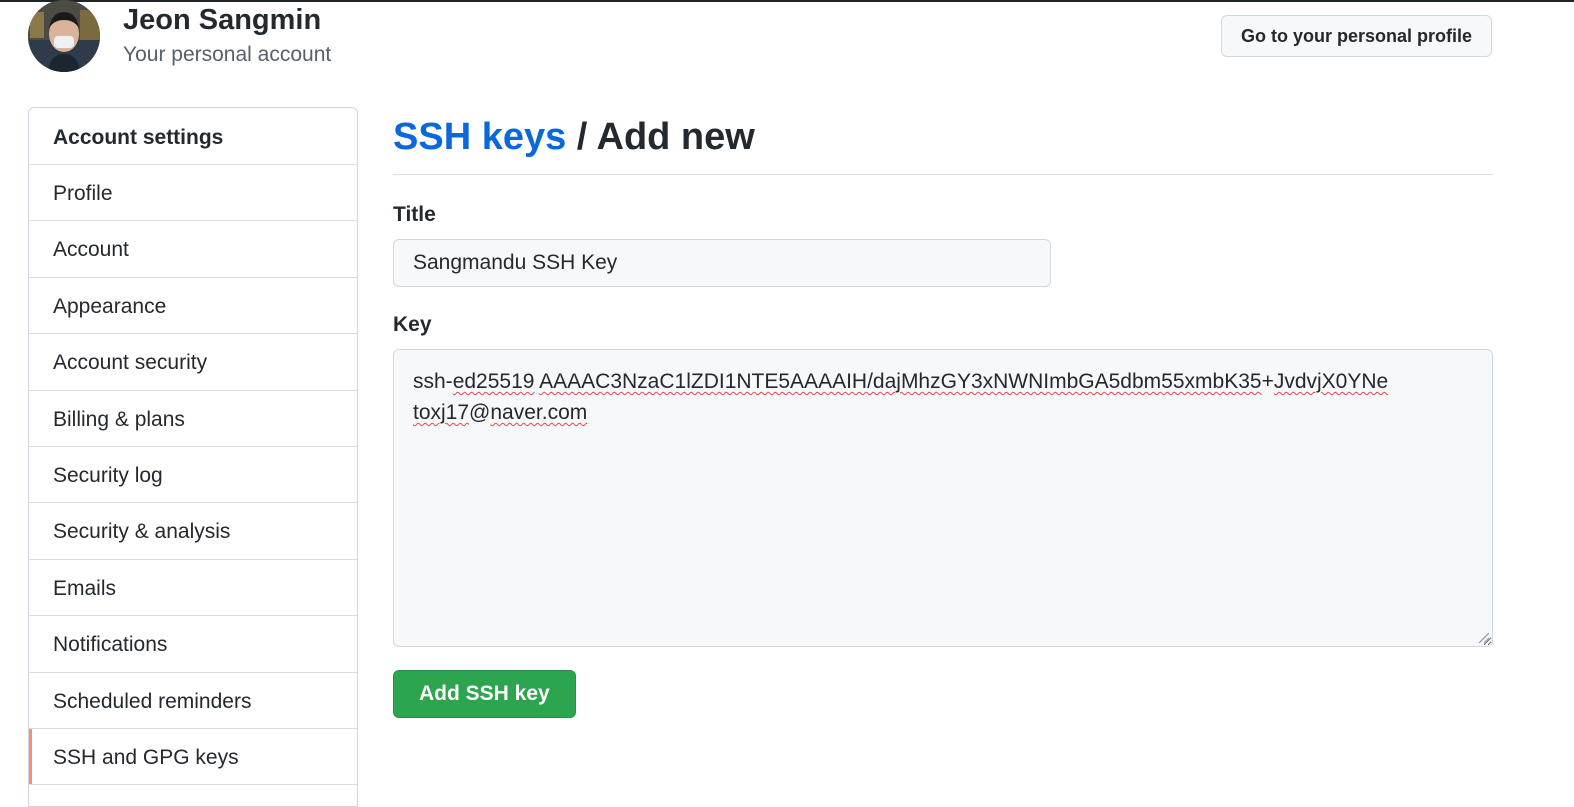 Image resolution: width=1574 pixels, height=807 pixels. What do you see at coordinates (414, 214) in the screenshot?
I see `title-field-label: Title` at bounding box center [414, 214].